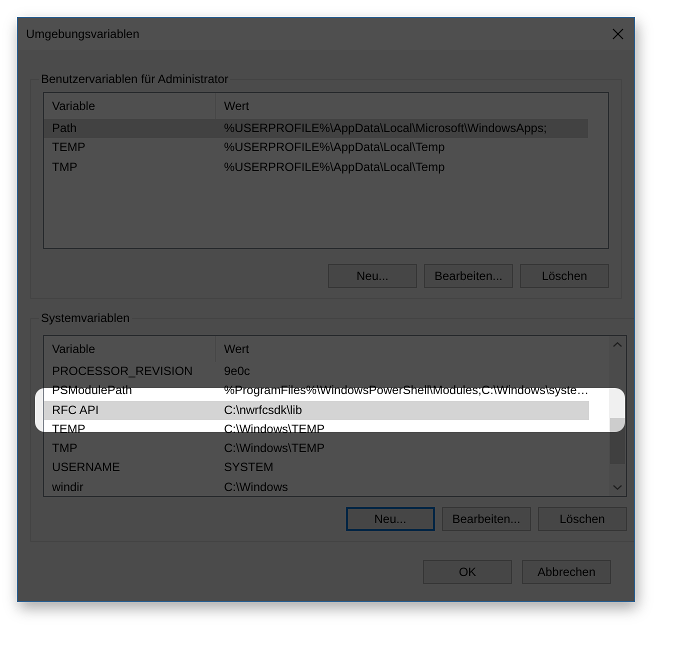 This screenshot has height=650, width=683. Describe the element at coordinates (316, 372) in the screenshot. I see `list-row: PROCESSOR_REVISION 9e0c` at that location.